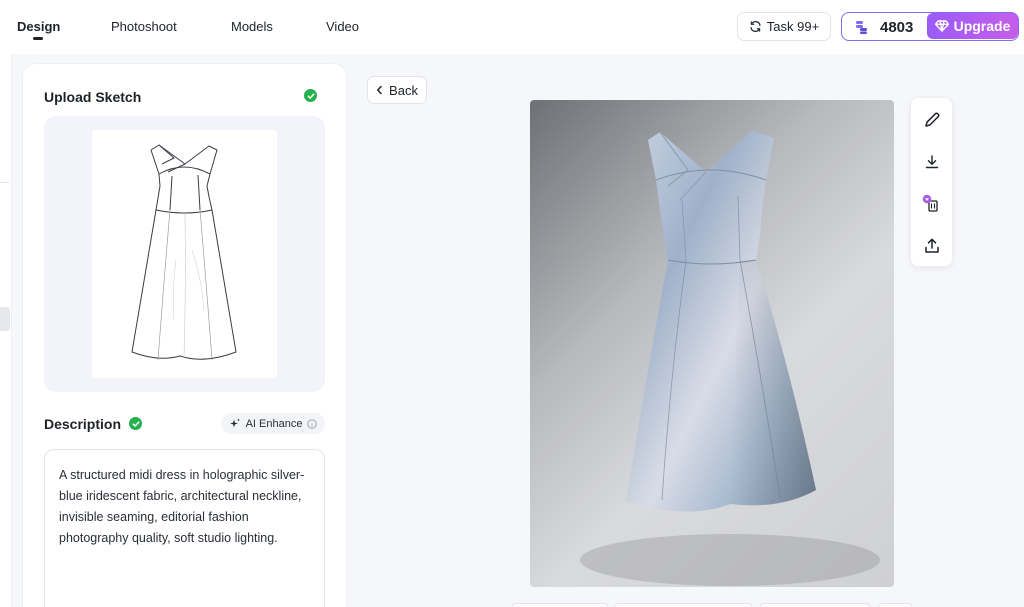 The height and width of the screenshot is (607, 1024). What do you see at coordinates (38, 26) in the screenshot?
I see `tab-design: Design` at bounding box center [38, 26].